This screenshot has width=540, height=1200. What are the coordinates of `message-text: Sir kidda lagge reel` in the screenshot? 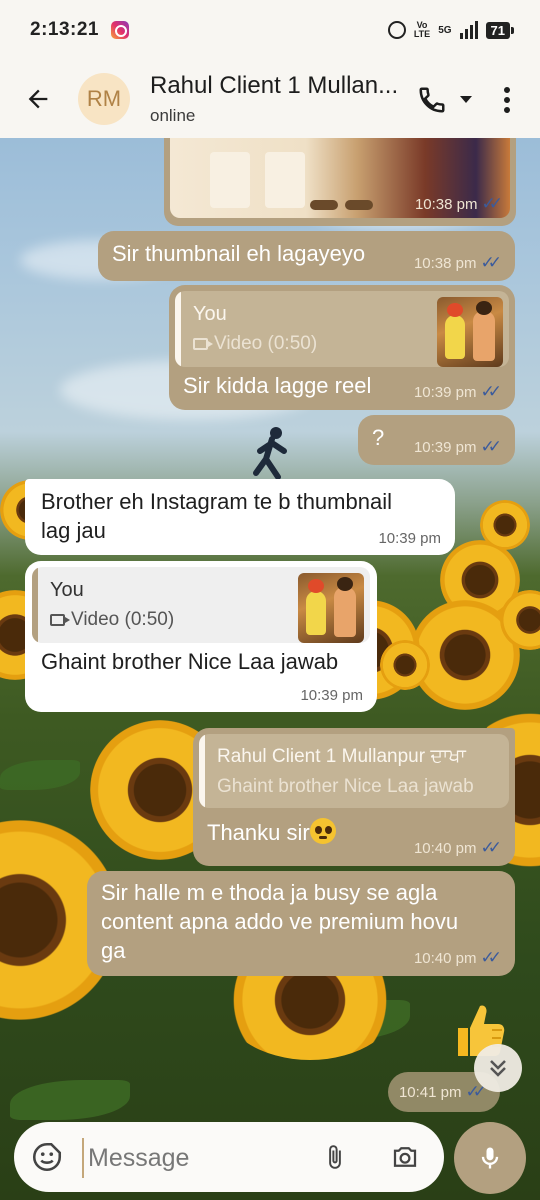 It's located at (277, 385).